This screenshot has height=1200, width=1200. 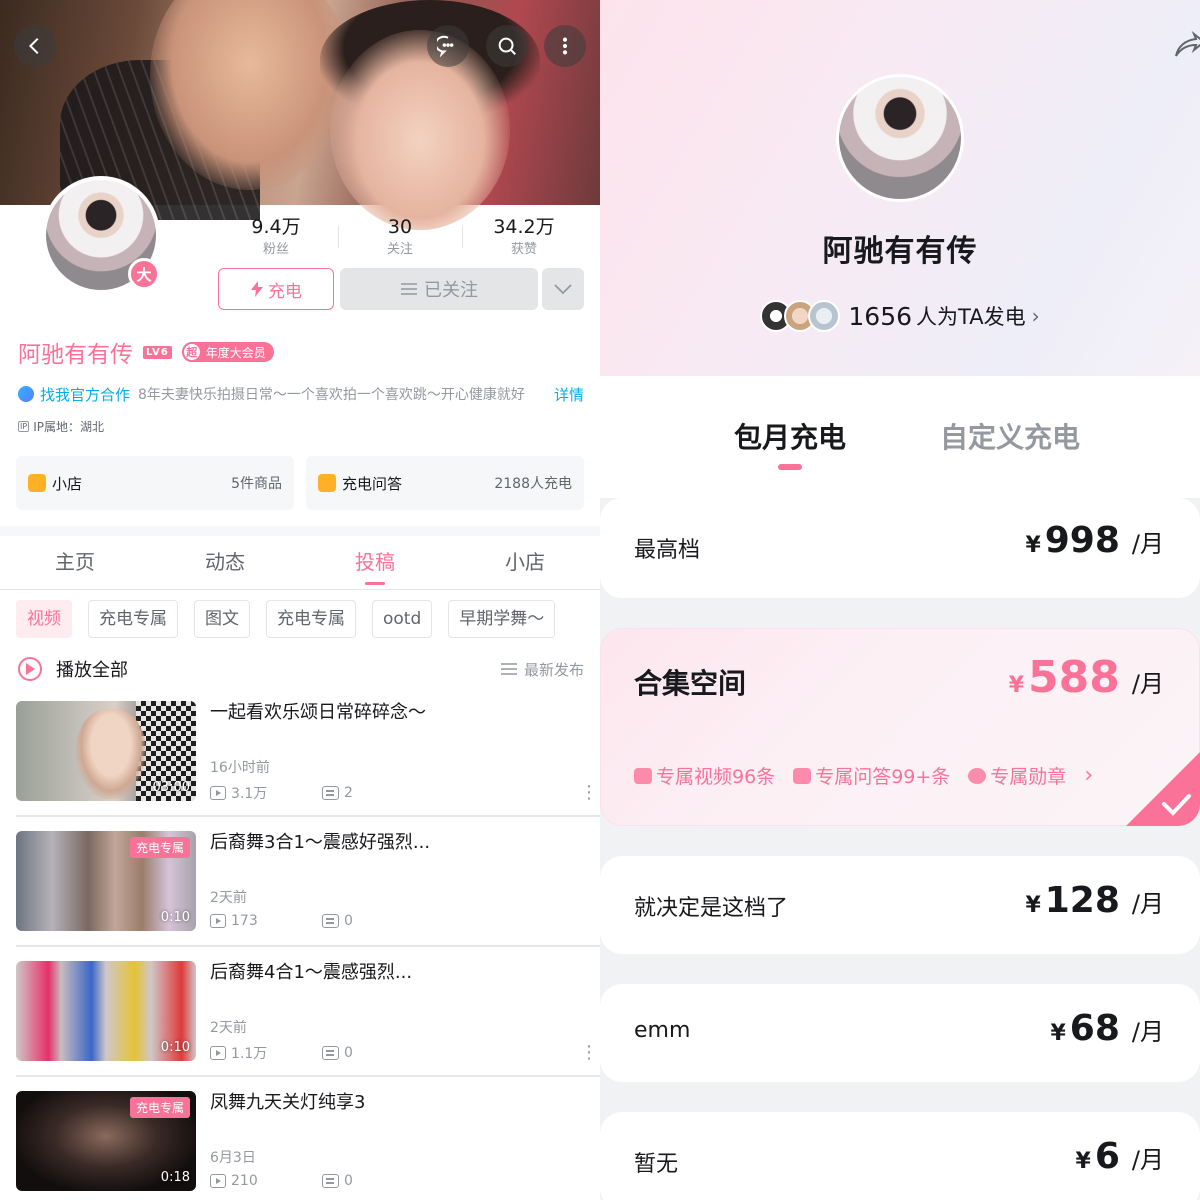 What do you see at coordinates (228, 1028) in the screenshot?
I see `video-time: 2天前` at bounding box center [228, 1028].